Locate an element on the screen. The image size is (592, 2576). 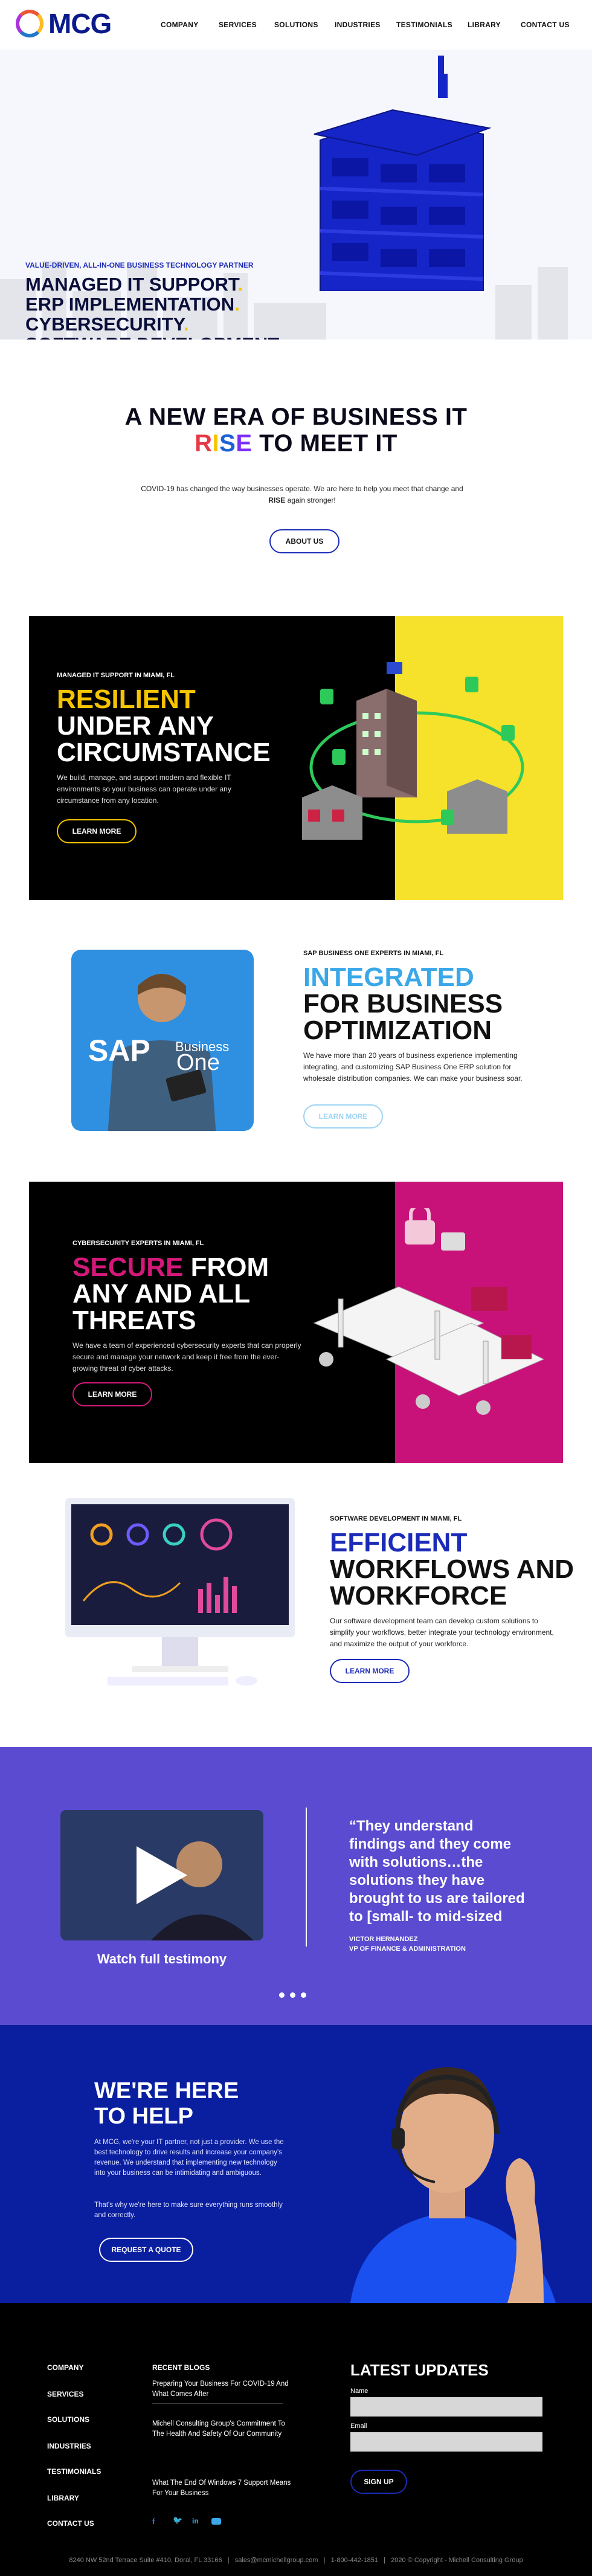
sap-accent-word: INTEGRATED is located at coordinates (388, 977).